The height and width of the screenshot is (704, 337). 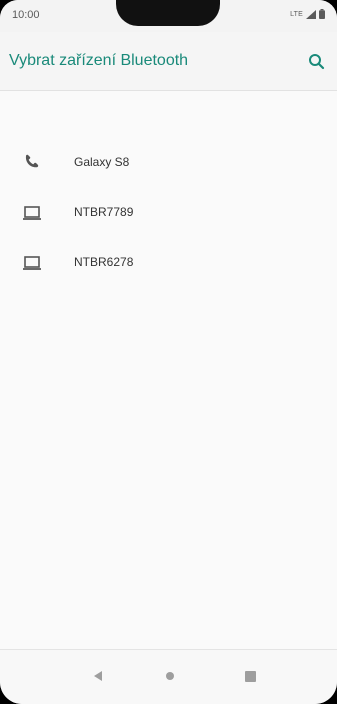 What do you see at coordinates (98, 676) in the screenshot?
I see `back-icon` at bounding box center [98, 676].